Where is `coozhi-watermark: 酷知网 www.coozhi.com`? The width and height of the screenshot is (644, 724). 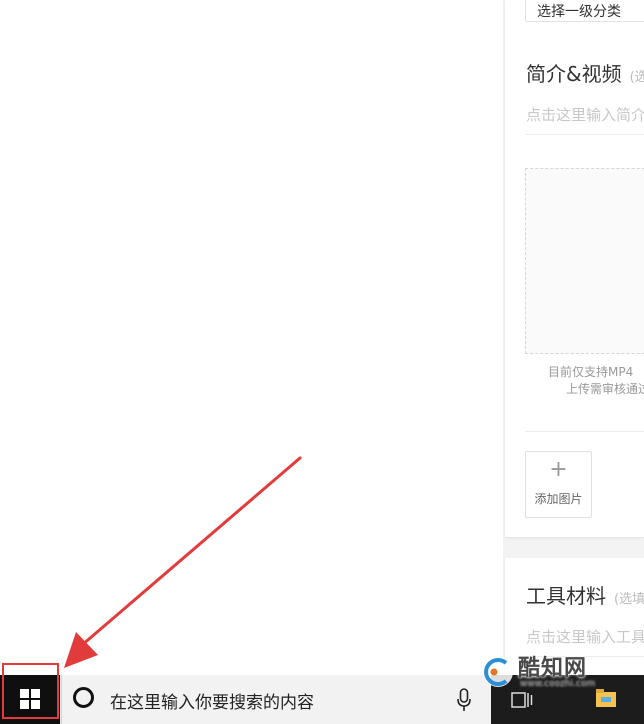
coozhi-watermark: 酷知网 www.coozhi.com is located at coordinates (555, 673).